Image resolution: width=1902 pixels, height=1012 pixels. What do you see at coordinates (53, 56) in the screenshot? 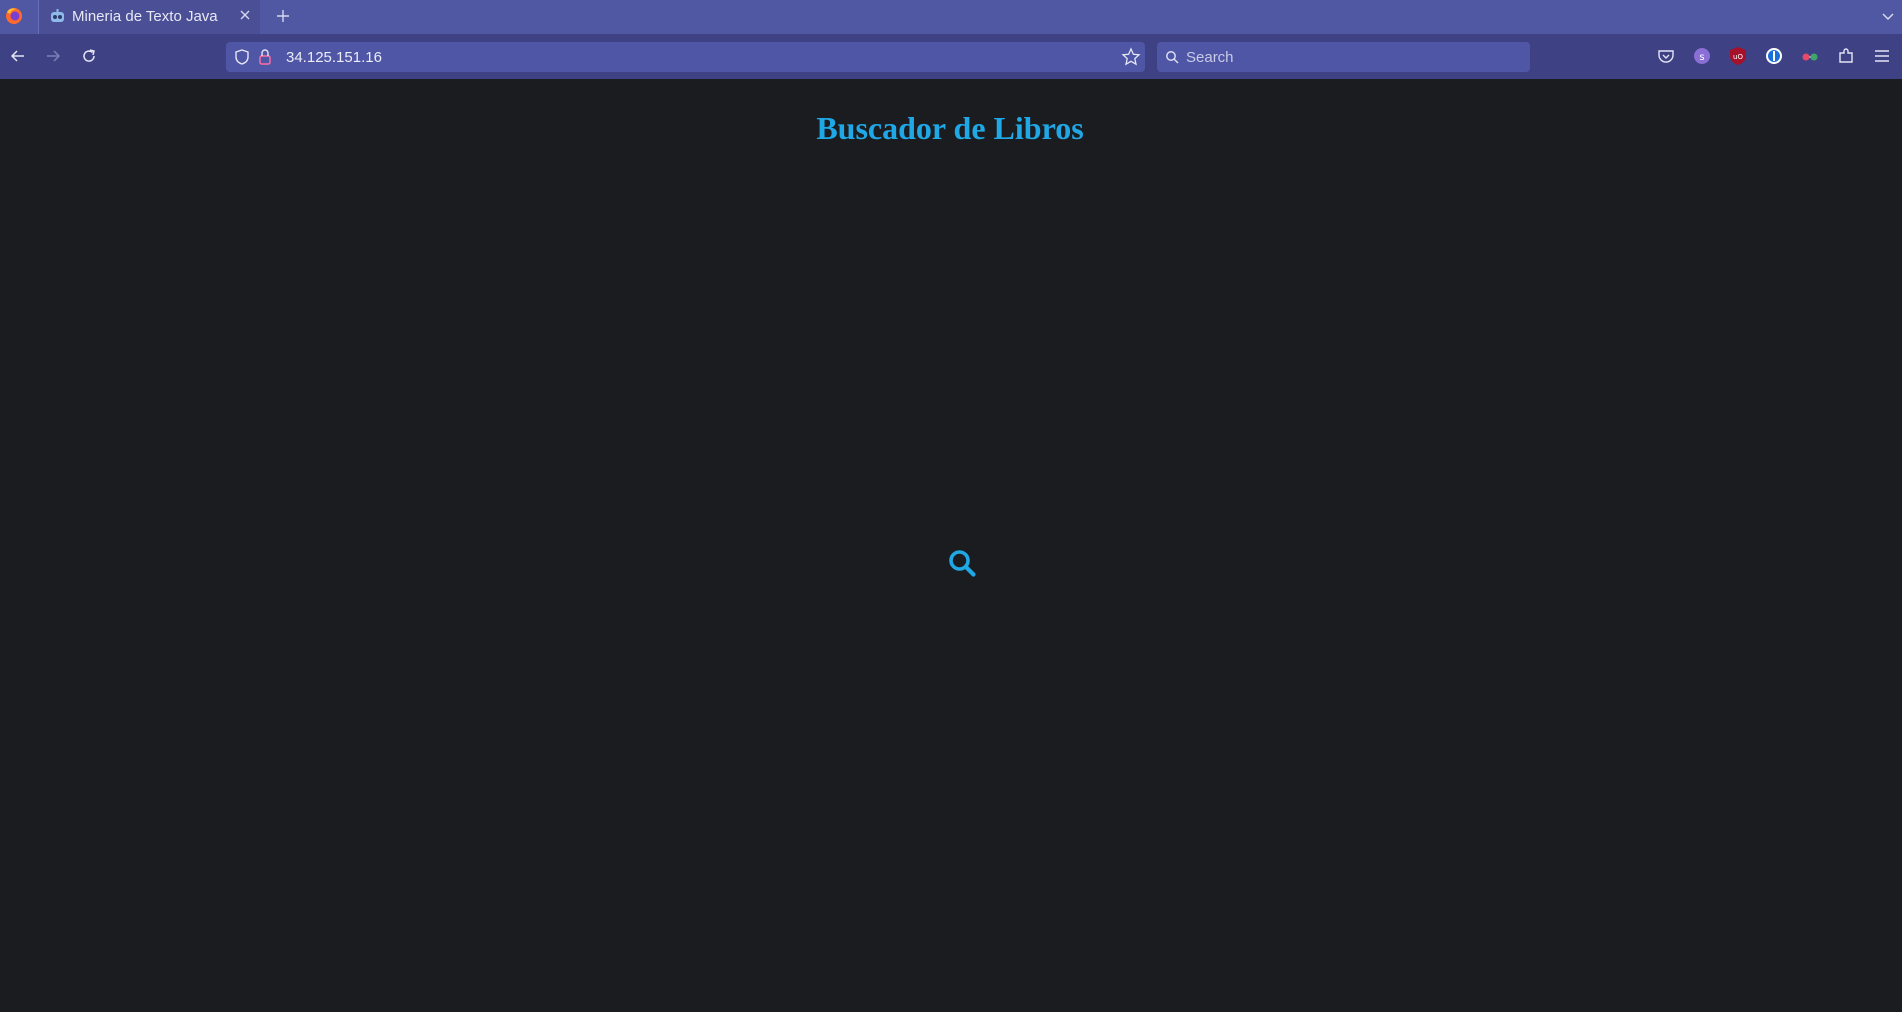
I see `forward-arrow-icon` at bounding box center [53, 56].